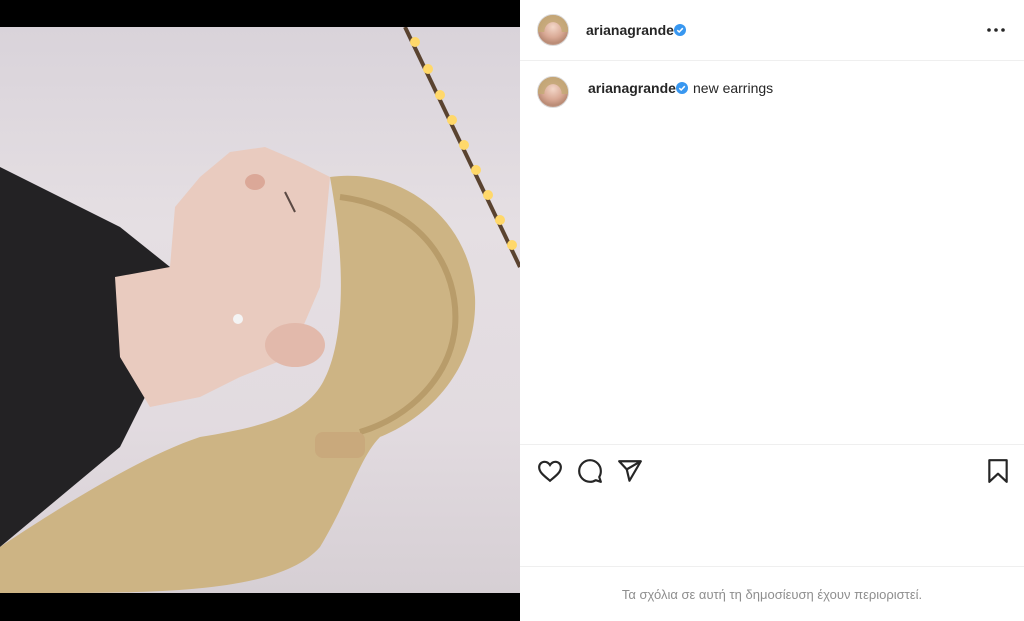  What do you see at coordinates (553, 30) in the screenshot?
I see `avatar` at bounding box center [553, 30].